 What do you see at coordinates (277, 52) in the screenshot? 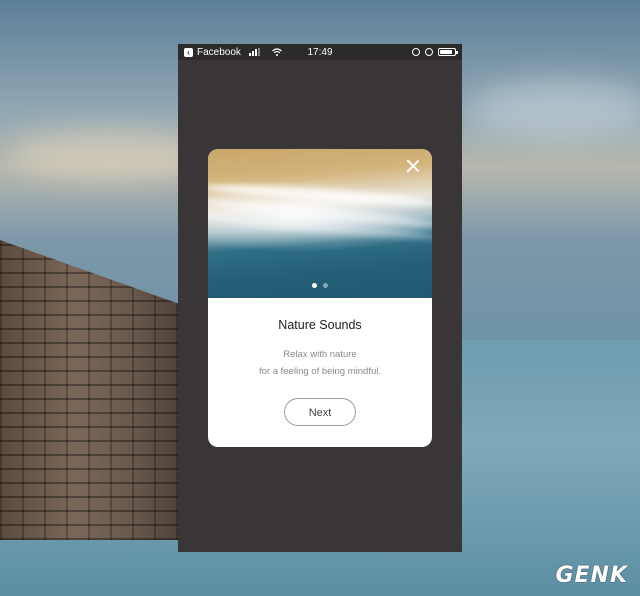
I see `wifi-icon` at bounding box center [277, 52].